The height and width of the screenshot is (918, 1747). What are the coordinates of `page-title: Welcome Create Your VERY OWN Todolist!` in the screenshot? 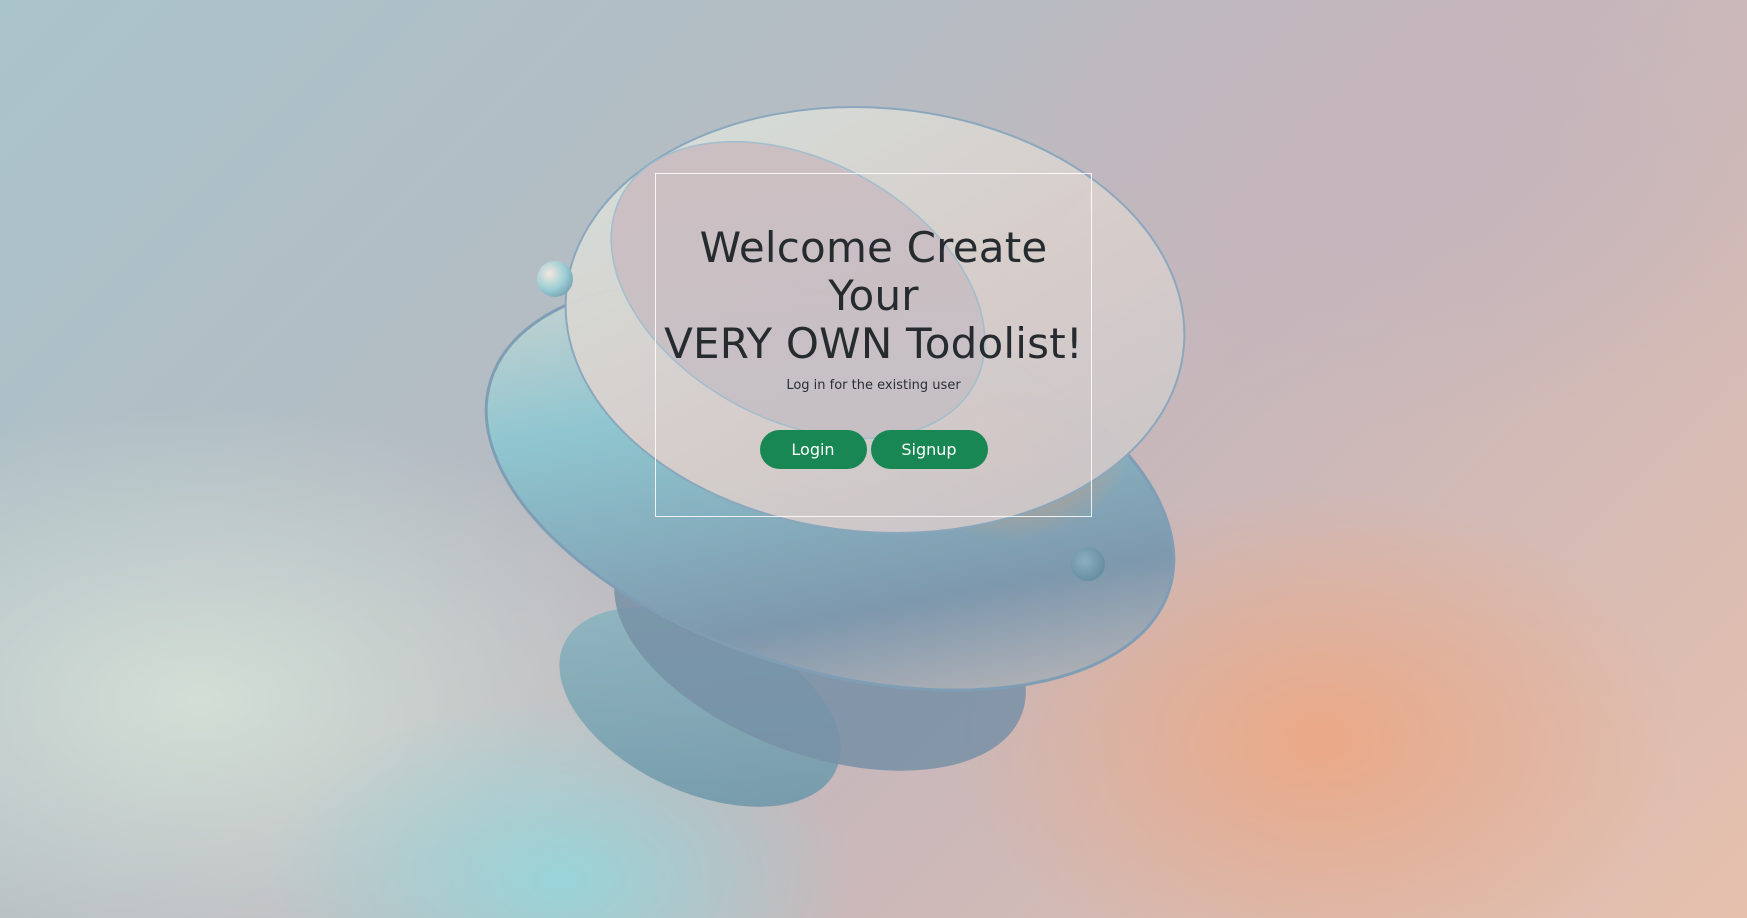 It's located at (873, 296).